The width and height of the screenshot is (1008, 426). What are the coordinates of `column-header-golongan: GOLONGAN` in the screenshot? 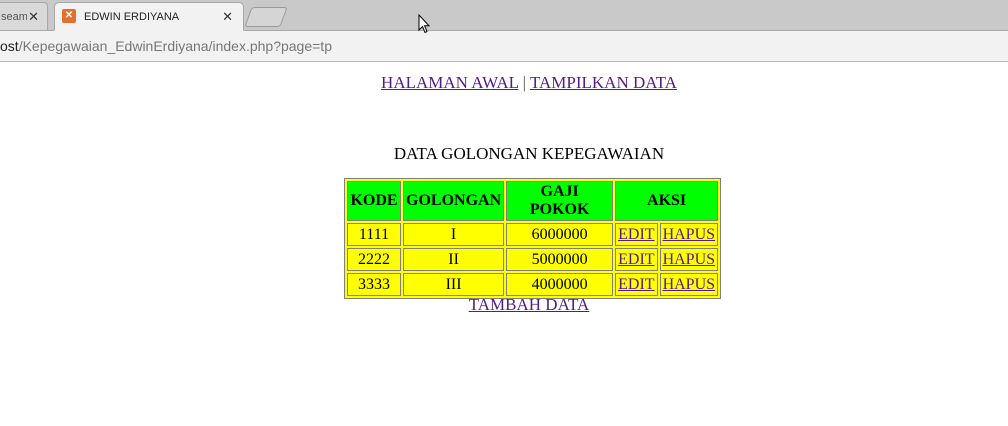 It's located at (454, 201).